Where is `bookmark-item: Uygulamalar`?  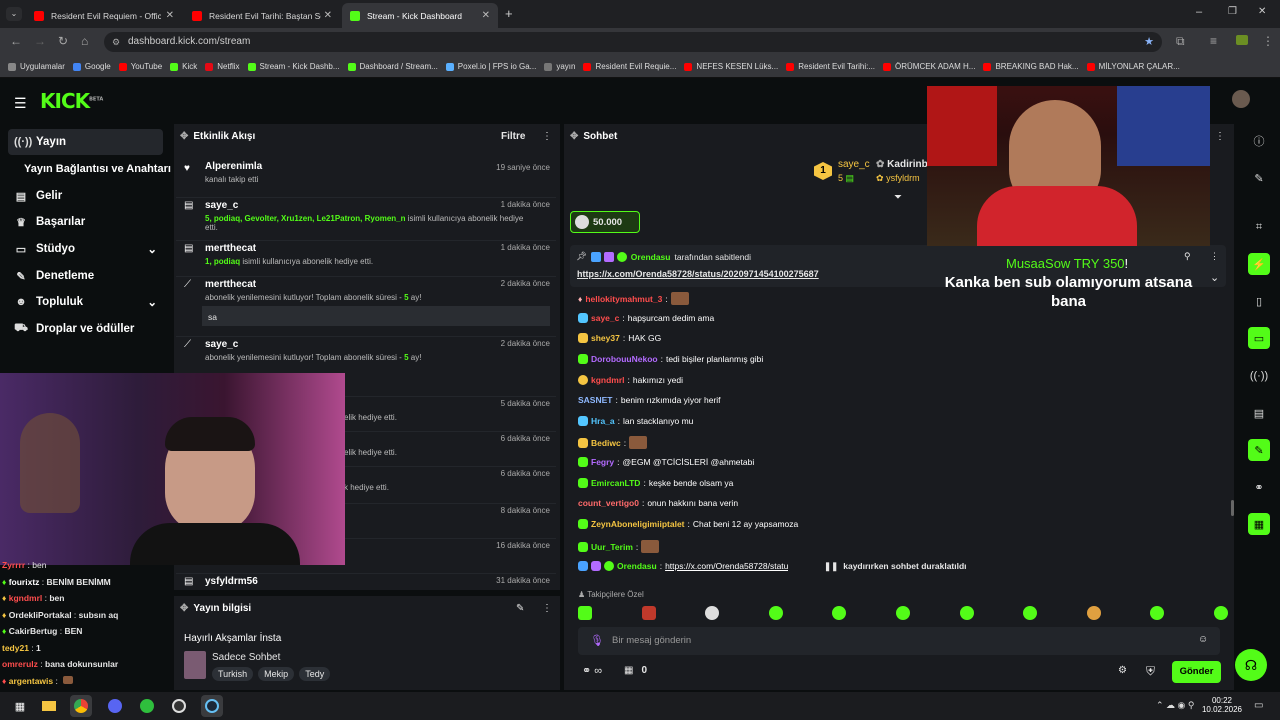
bookmark-item: Uygulamalar is located at coordinates (36, 66).